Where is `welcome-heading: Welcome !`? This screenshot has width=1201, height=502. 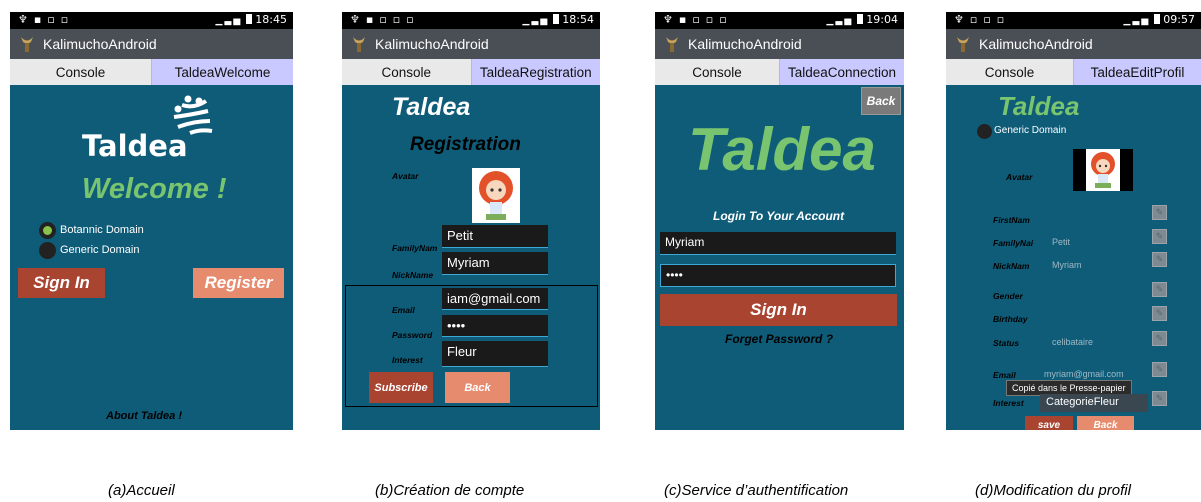
welcome-heading: Welcome ! is located at coordinates (154, 189).